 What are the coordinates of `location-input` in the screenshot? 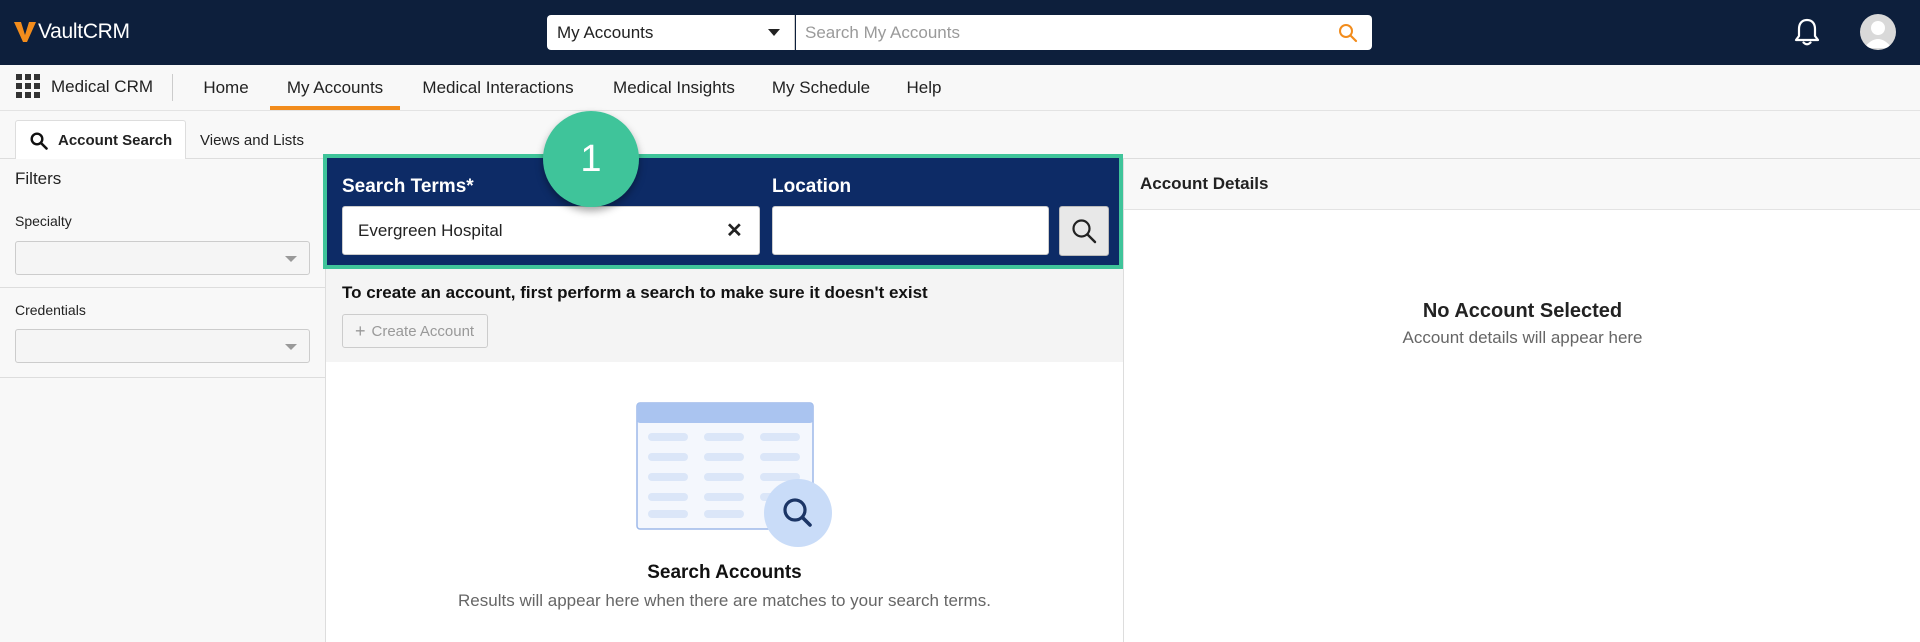 It's located at (910, 230).